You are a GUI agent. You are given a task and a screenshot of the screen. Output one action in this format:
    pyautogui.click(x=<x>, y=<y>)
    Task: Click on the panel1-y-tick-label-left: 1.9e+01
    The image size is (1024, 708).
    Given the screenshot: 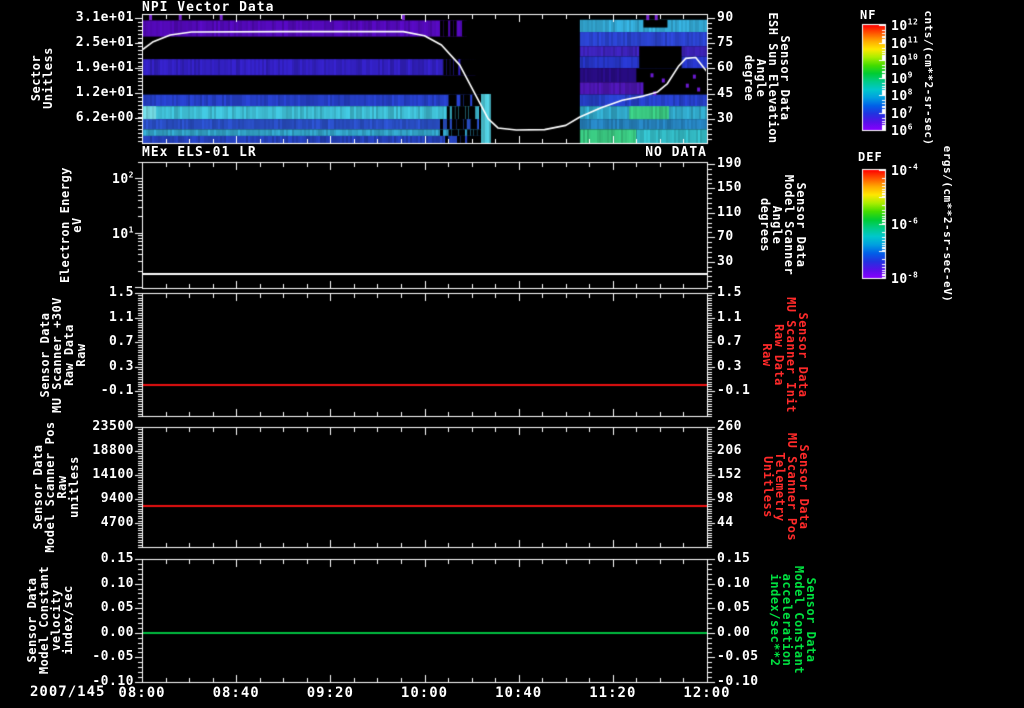 What is the action you would take?
    pyautogui.click(x=104, y=67)
    